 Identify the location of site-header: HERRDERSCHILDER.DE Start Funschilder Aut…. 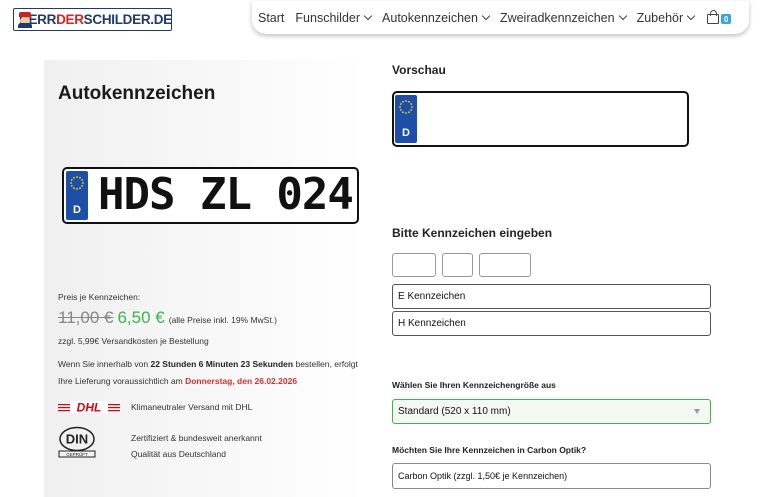
(384, 19).